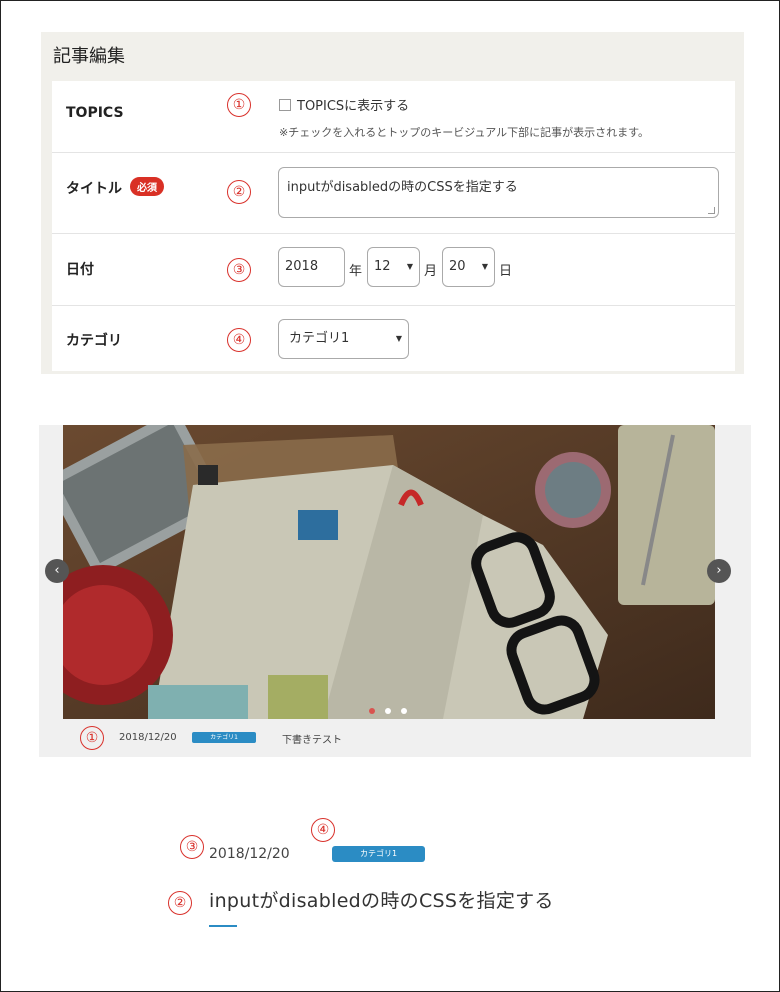 The height and width of the screenshot is (992, 780). I want to click on article-title: inputがdisabledの時のCSSを指定する, so click(381, 901).